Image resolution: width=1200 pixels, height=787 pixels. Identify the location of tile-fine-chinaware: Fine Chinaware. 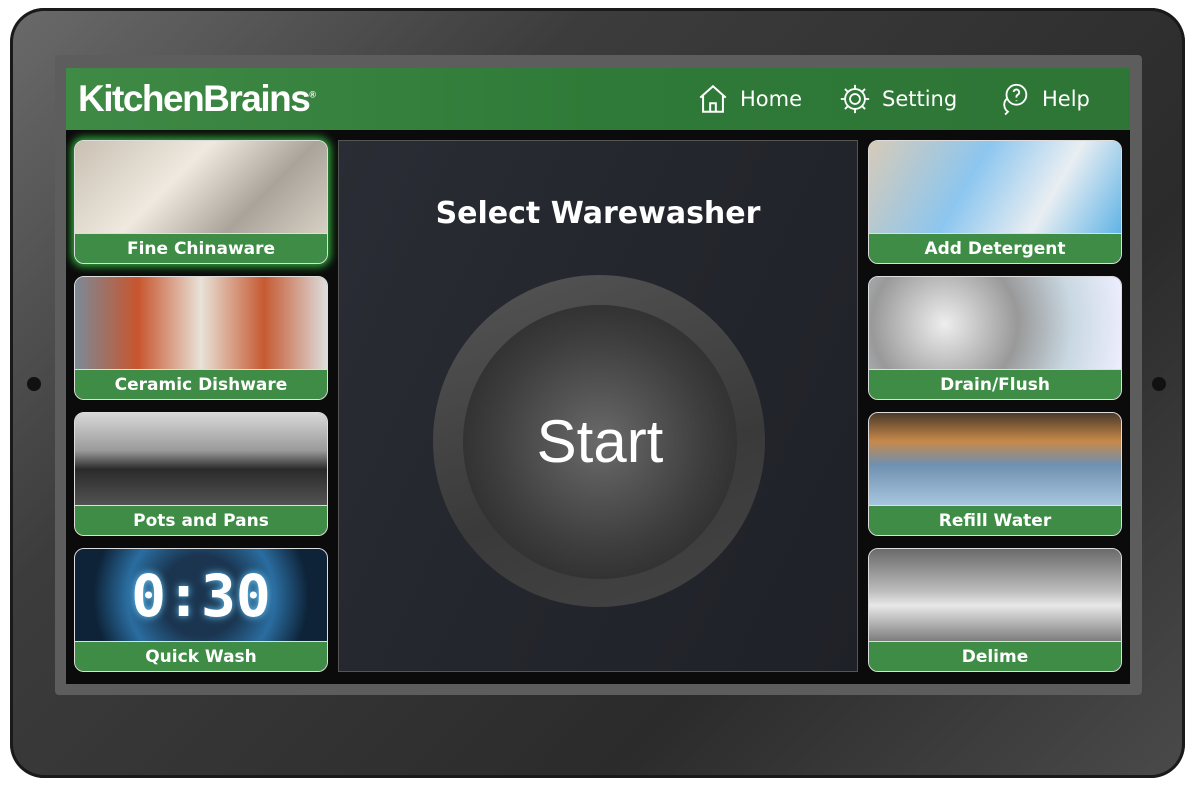
(201, 202).